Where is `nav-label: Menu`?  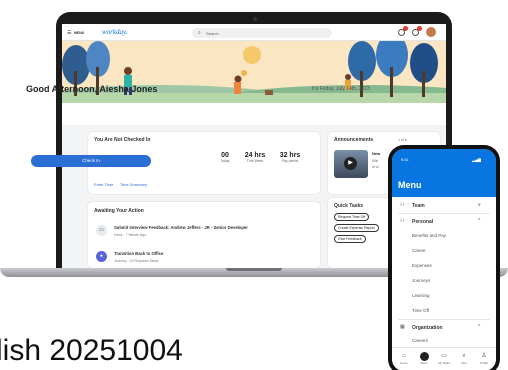 nav-label: Menu is located at coordinates (424, 363).